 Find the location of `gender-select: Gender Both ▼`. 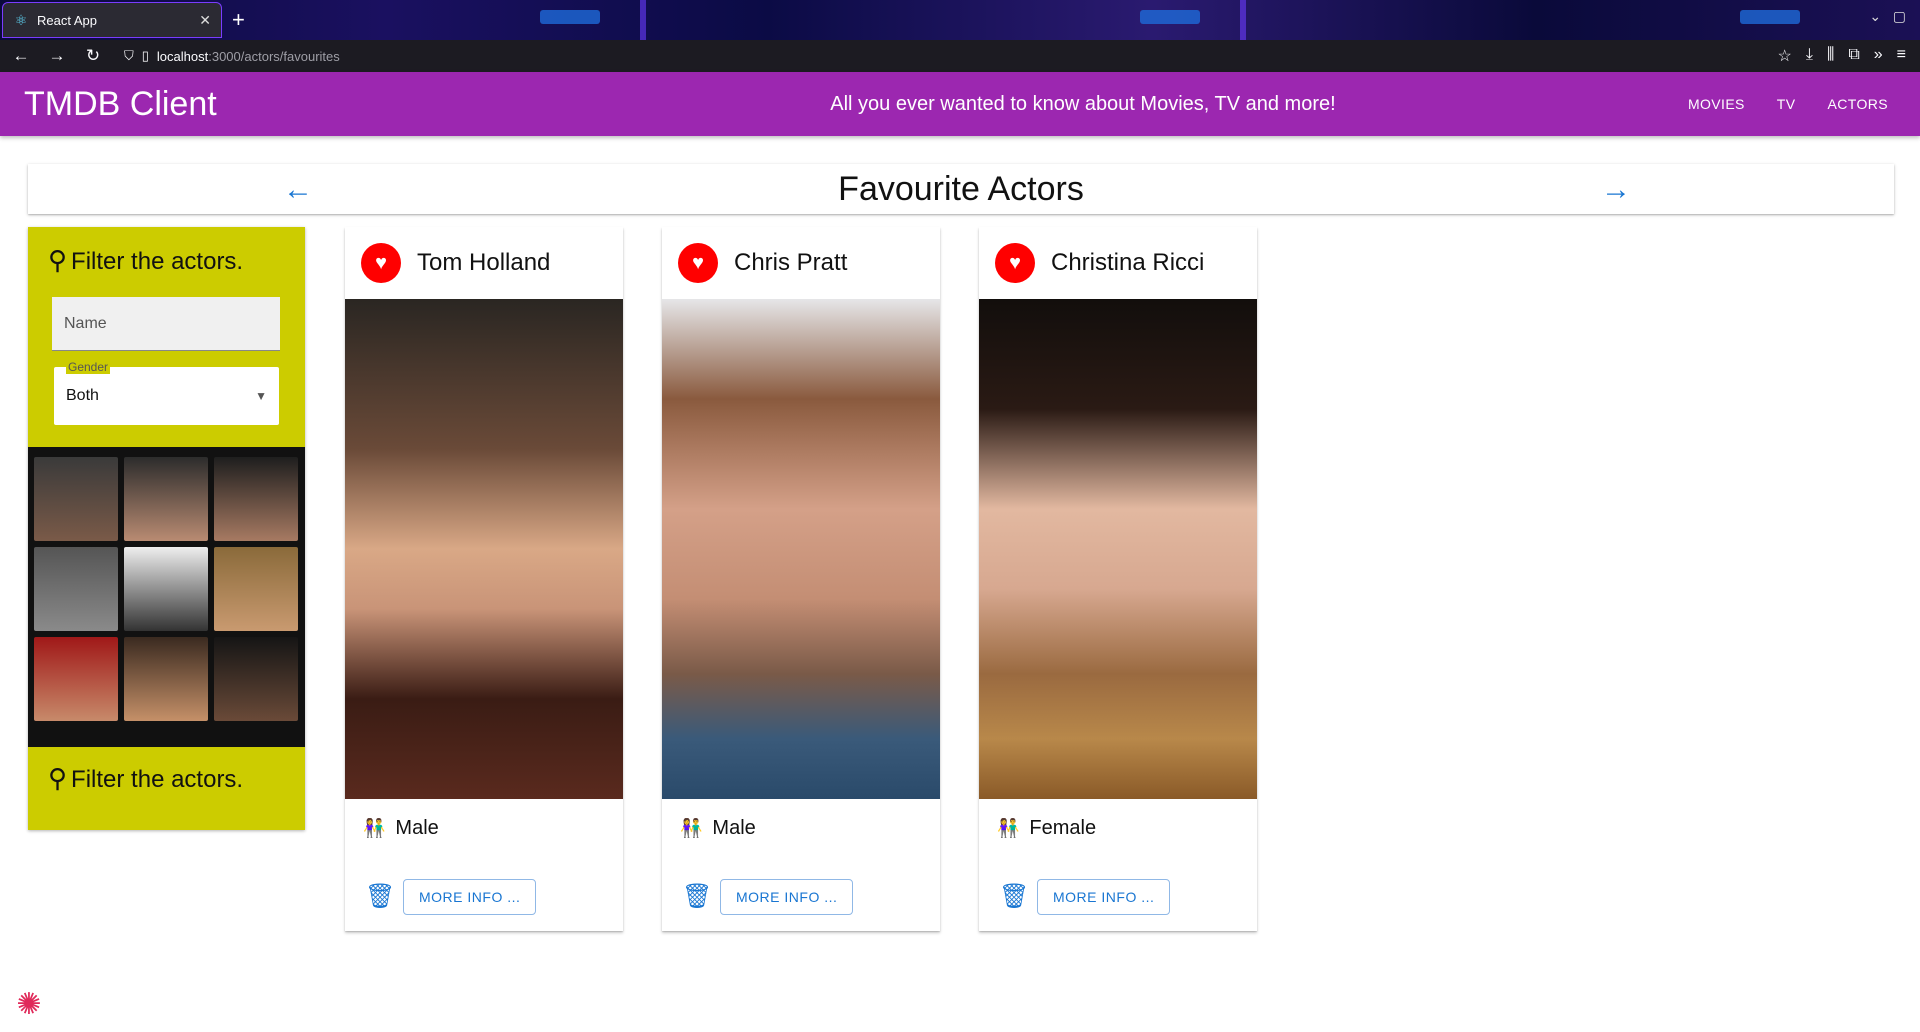

gender-select: Gender Both ▼ is located at coordinates (166, 392).